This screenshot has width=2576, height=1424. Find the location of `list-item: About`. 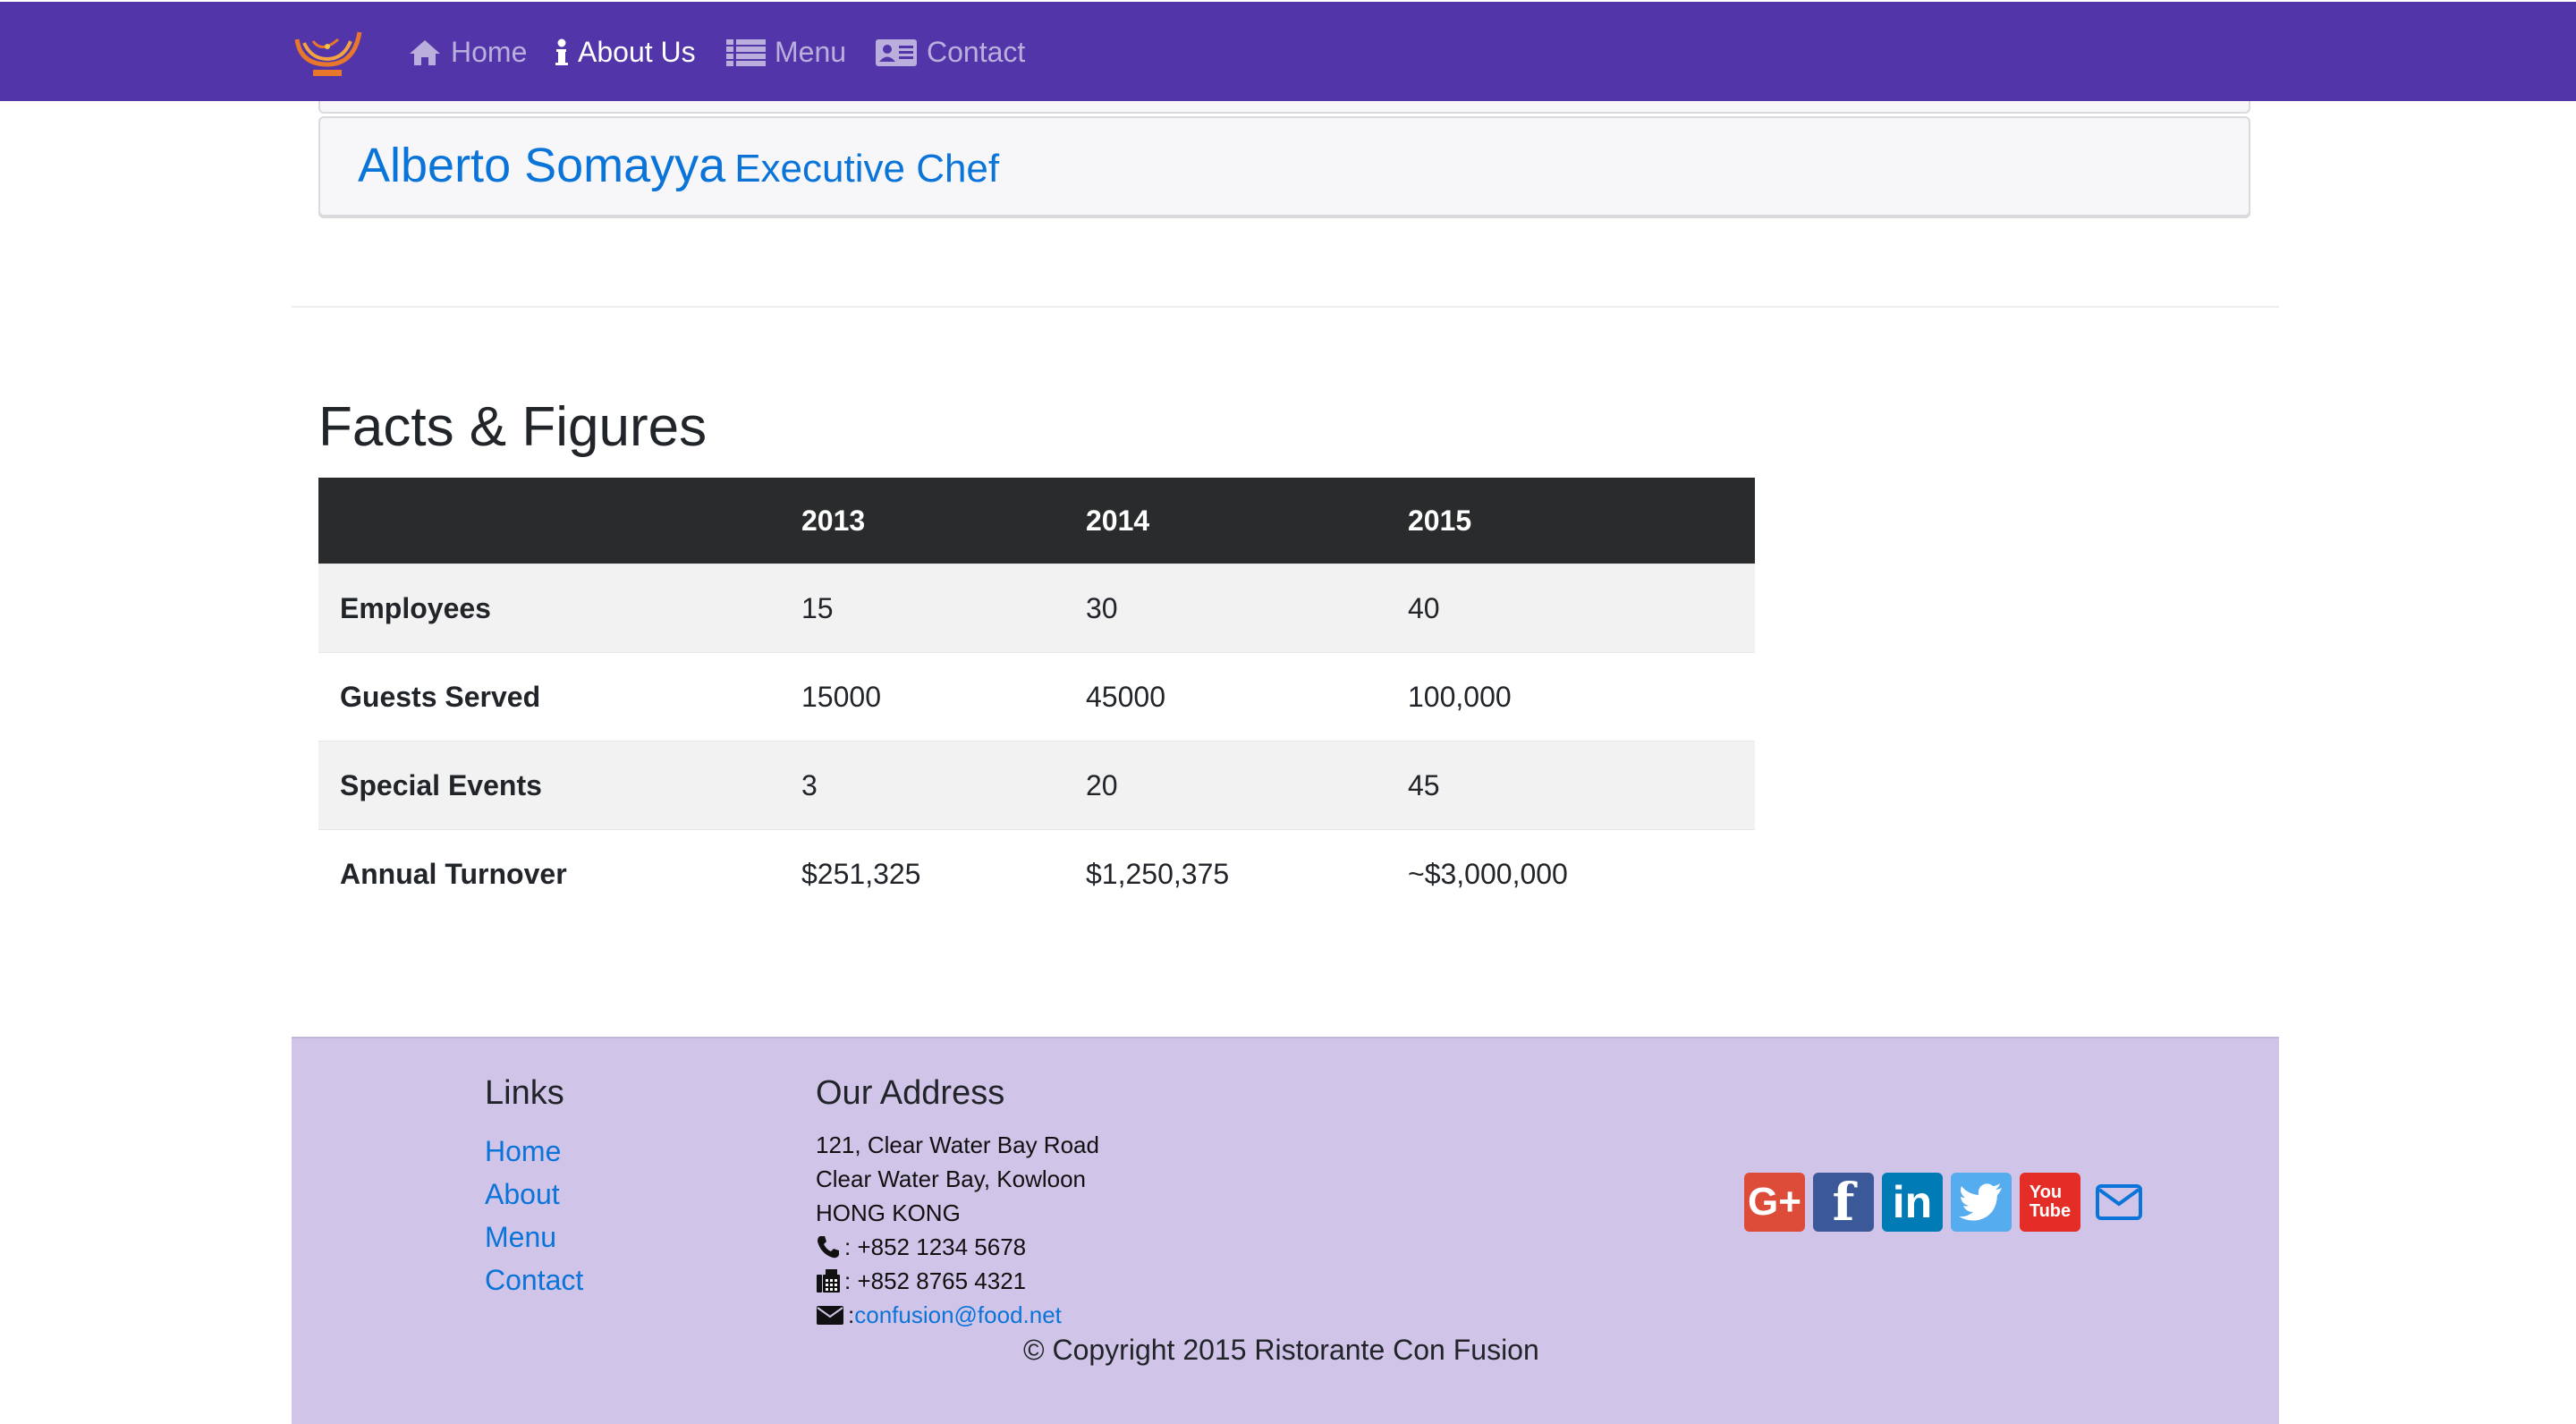

list-item: About is located at coordinates (534, 1194).